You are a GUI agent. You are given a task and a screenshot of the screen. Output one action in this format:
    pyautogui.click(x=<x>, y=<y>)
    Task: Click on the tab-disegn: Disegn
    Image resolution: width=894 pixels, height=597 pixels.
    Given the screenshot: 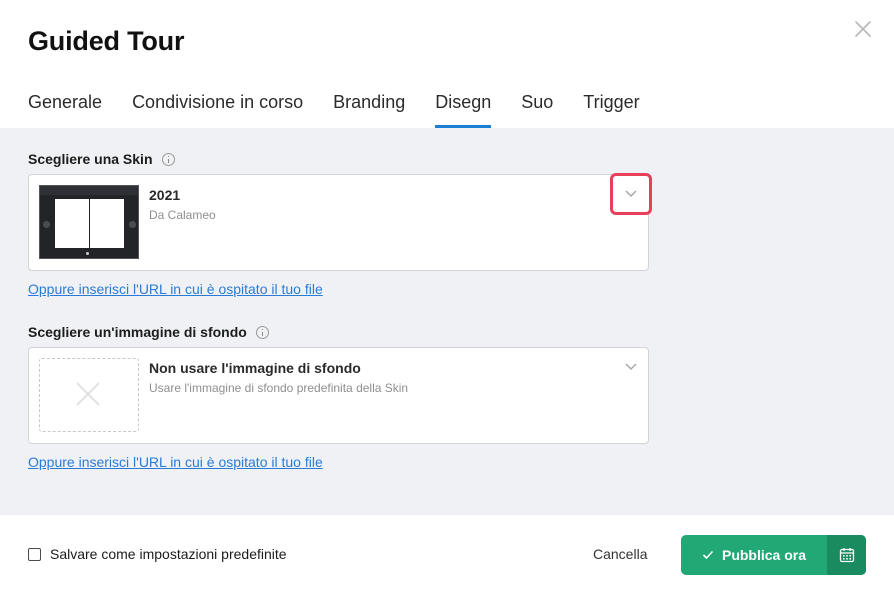 What is the action you would take?
    pyautogui.click(x=463, y=110)
    